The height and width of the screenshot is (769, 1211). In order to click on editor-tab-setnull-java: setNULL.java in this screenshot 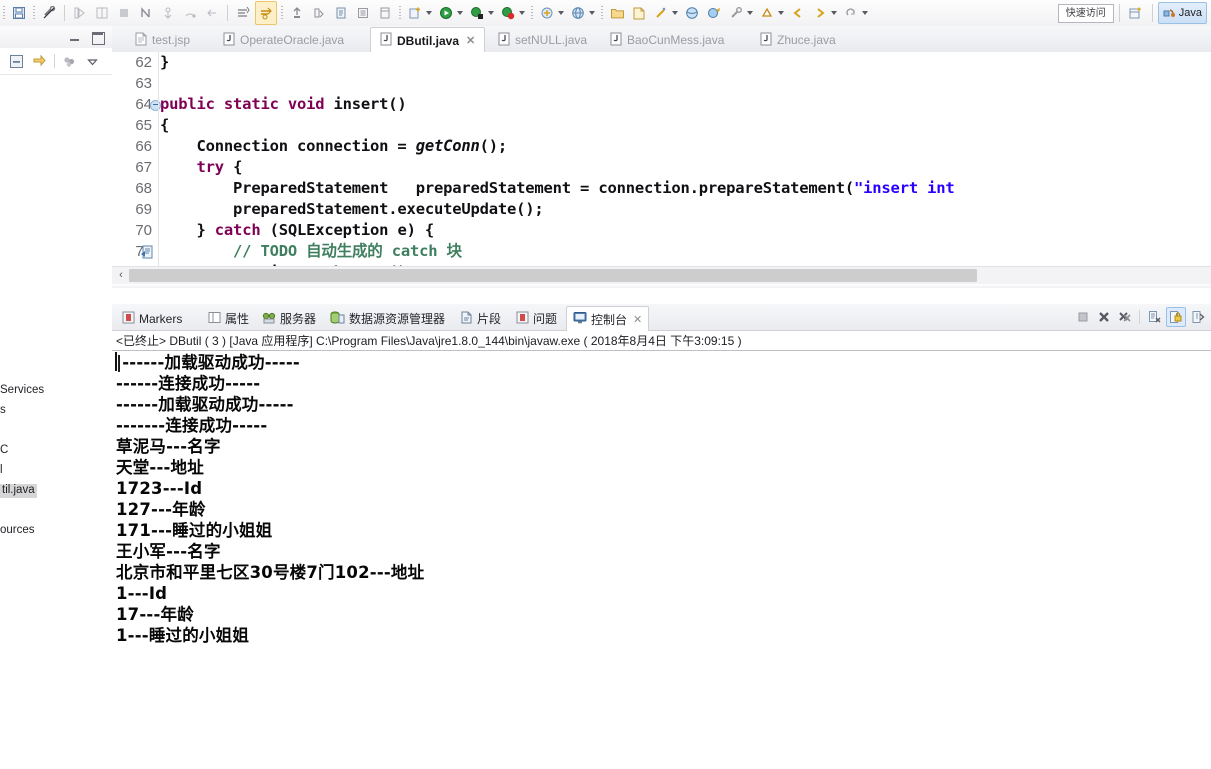, I will do `click(542, 40)`.